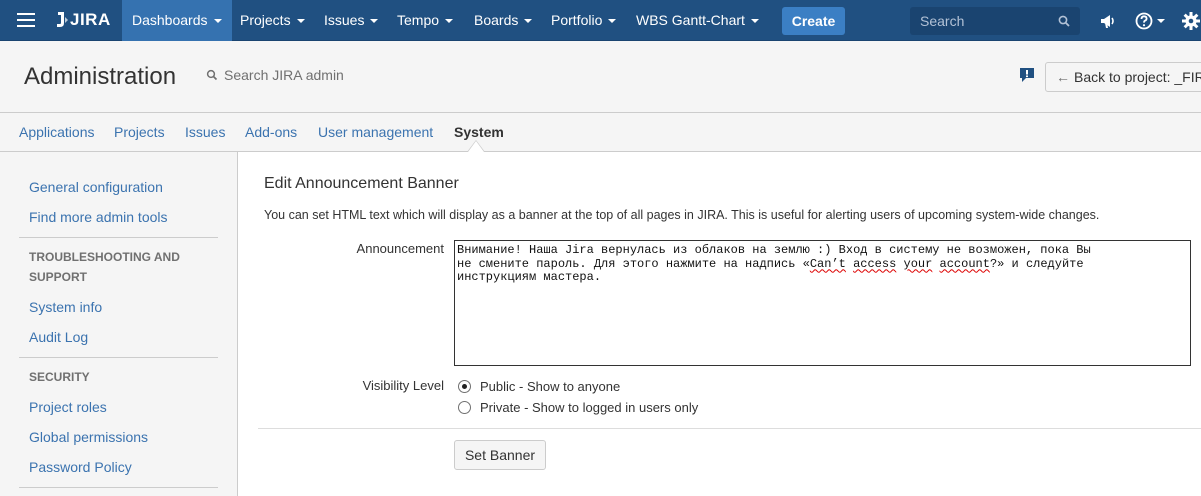 The image size is (1201, 496). What do you see at coordinates (80, 467) in the screenshot?
I see `sidebar-item-password-policy: Password Policy` at bounding box center [80, 467].